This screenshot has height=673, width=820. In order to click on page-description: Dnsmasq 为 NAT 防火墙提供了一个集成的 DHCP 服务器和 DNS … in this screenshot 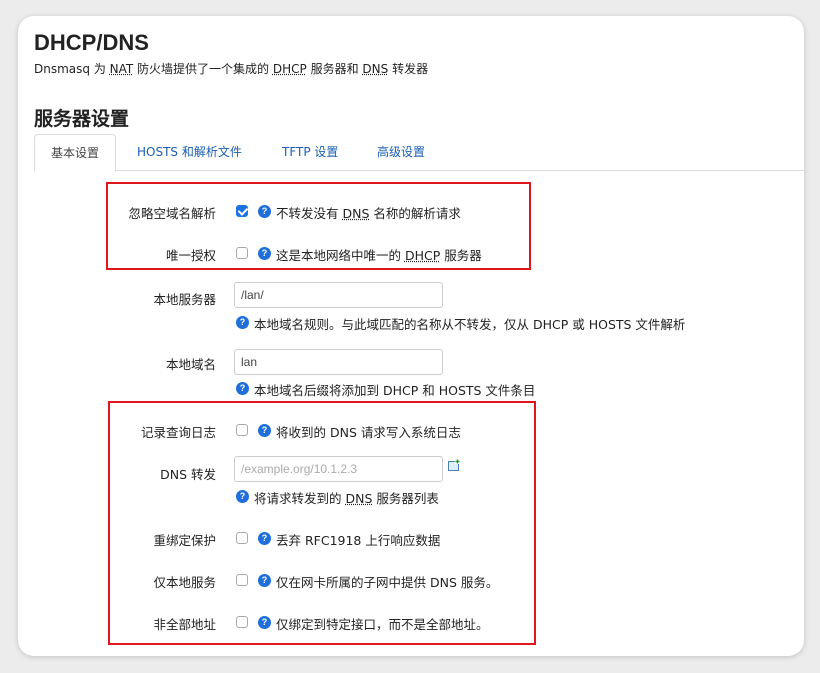, I will do `click(231, 69)`.